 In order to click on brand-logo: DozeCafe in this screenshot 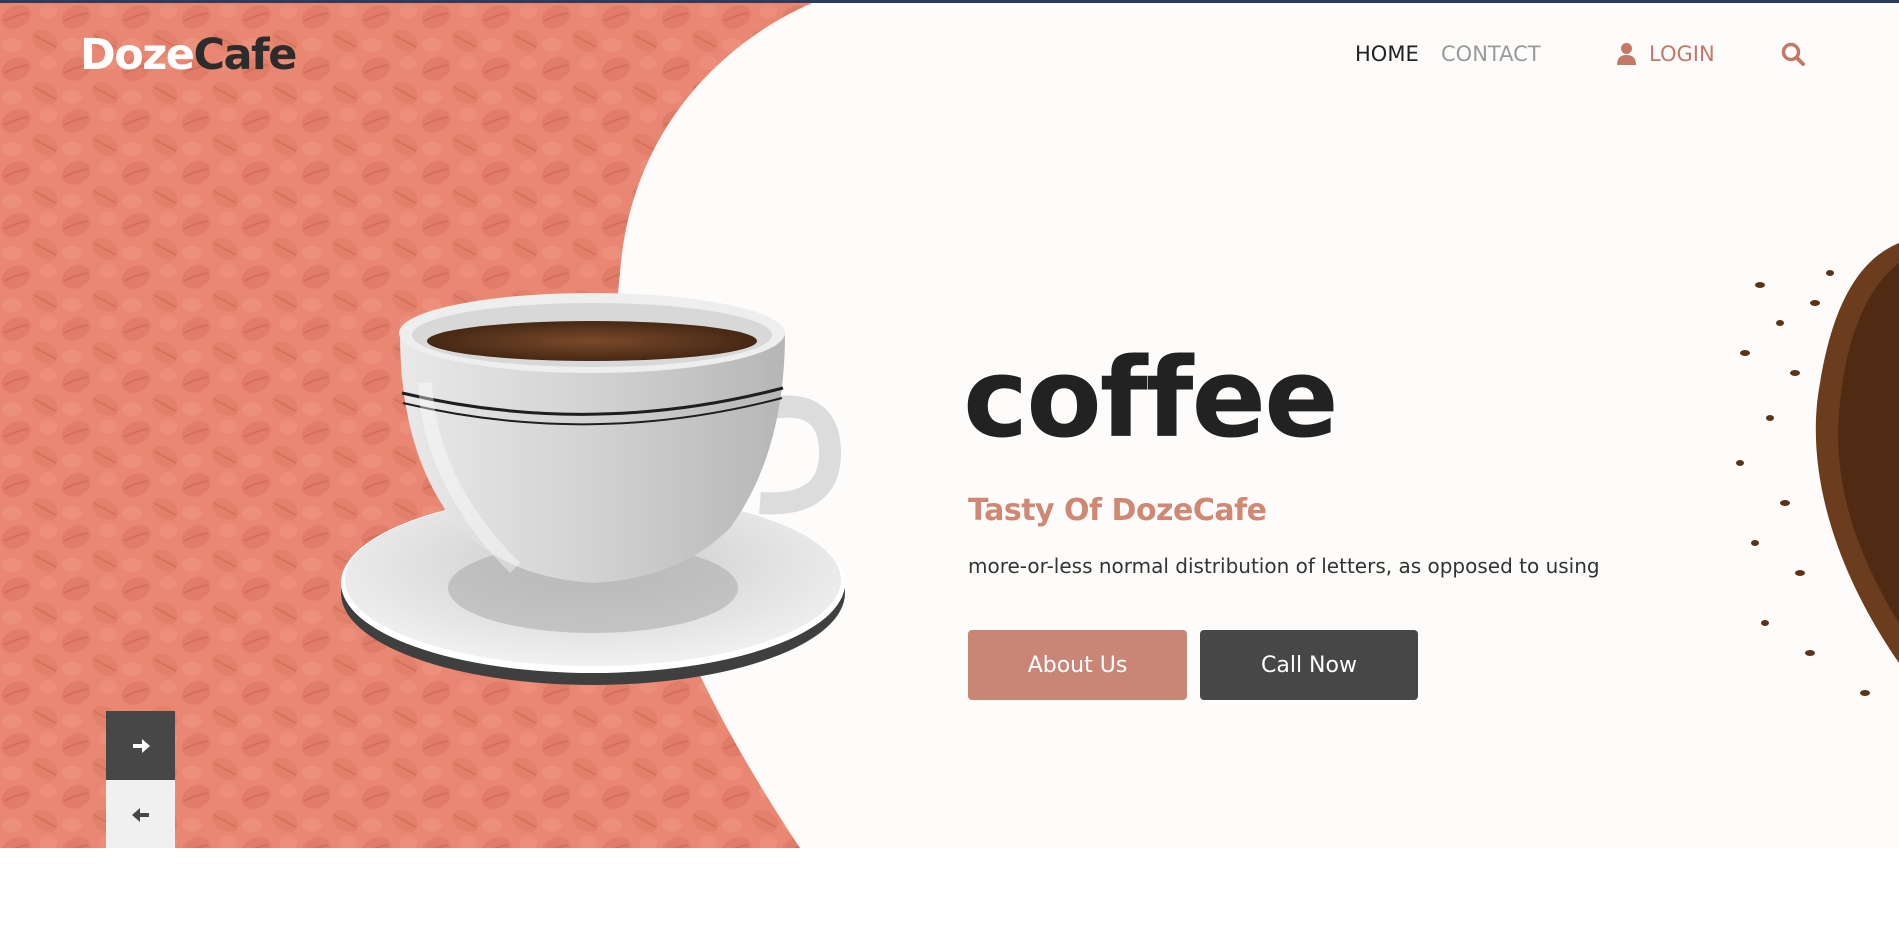, I will do `click(188, 55)`.